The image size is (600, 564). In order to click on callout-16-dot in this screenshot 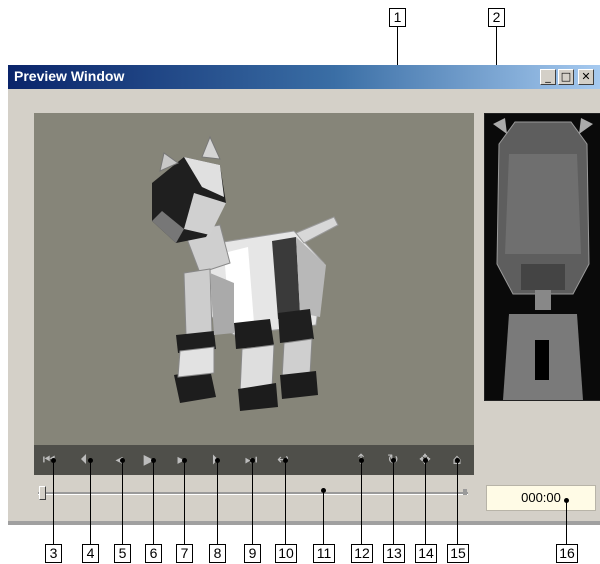, I will do `click(566, 500)`.